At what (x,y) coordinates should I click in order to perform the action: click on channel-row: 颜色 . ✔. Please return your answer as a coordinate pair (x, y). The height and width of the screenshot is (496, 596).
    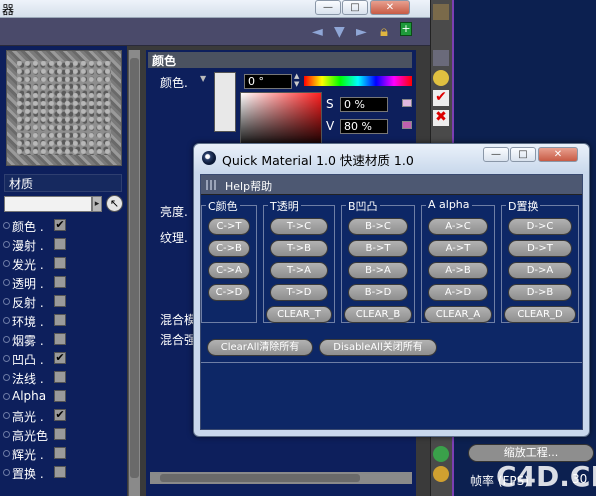
    Looking at the image, I should click on (63, 225).